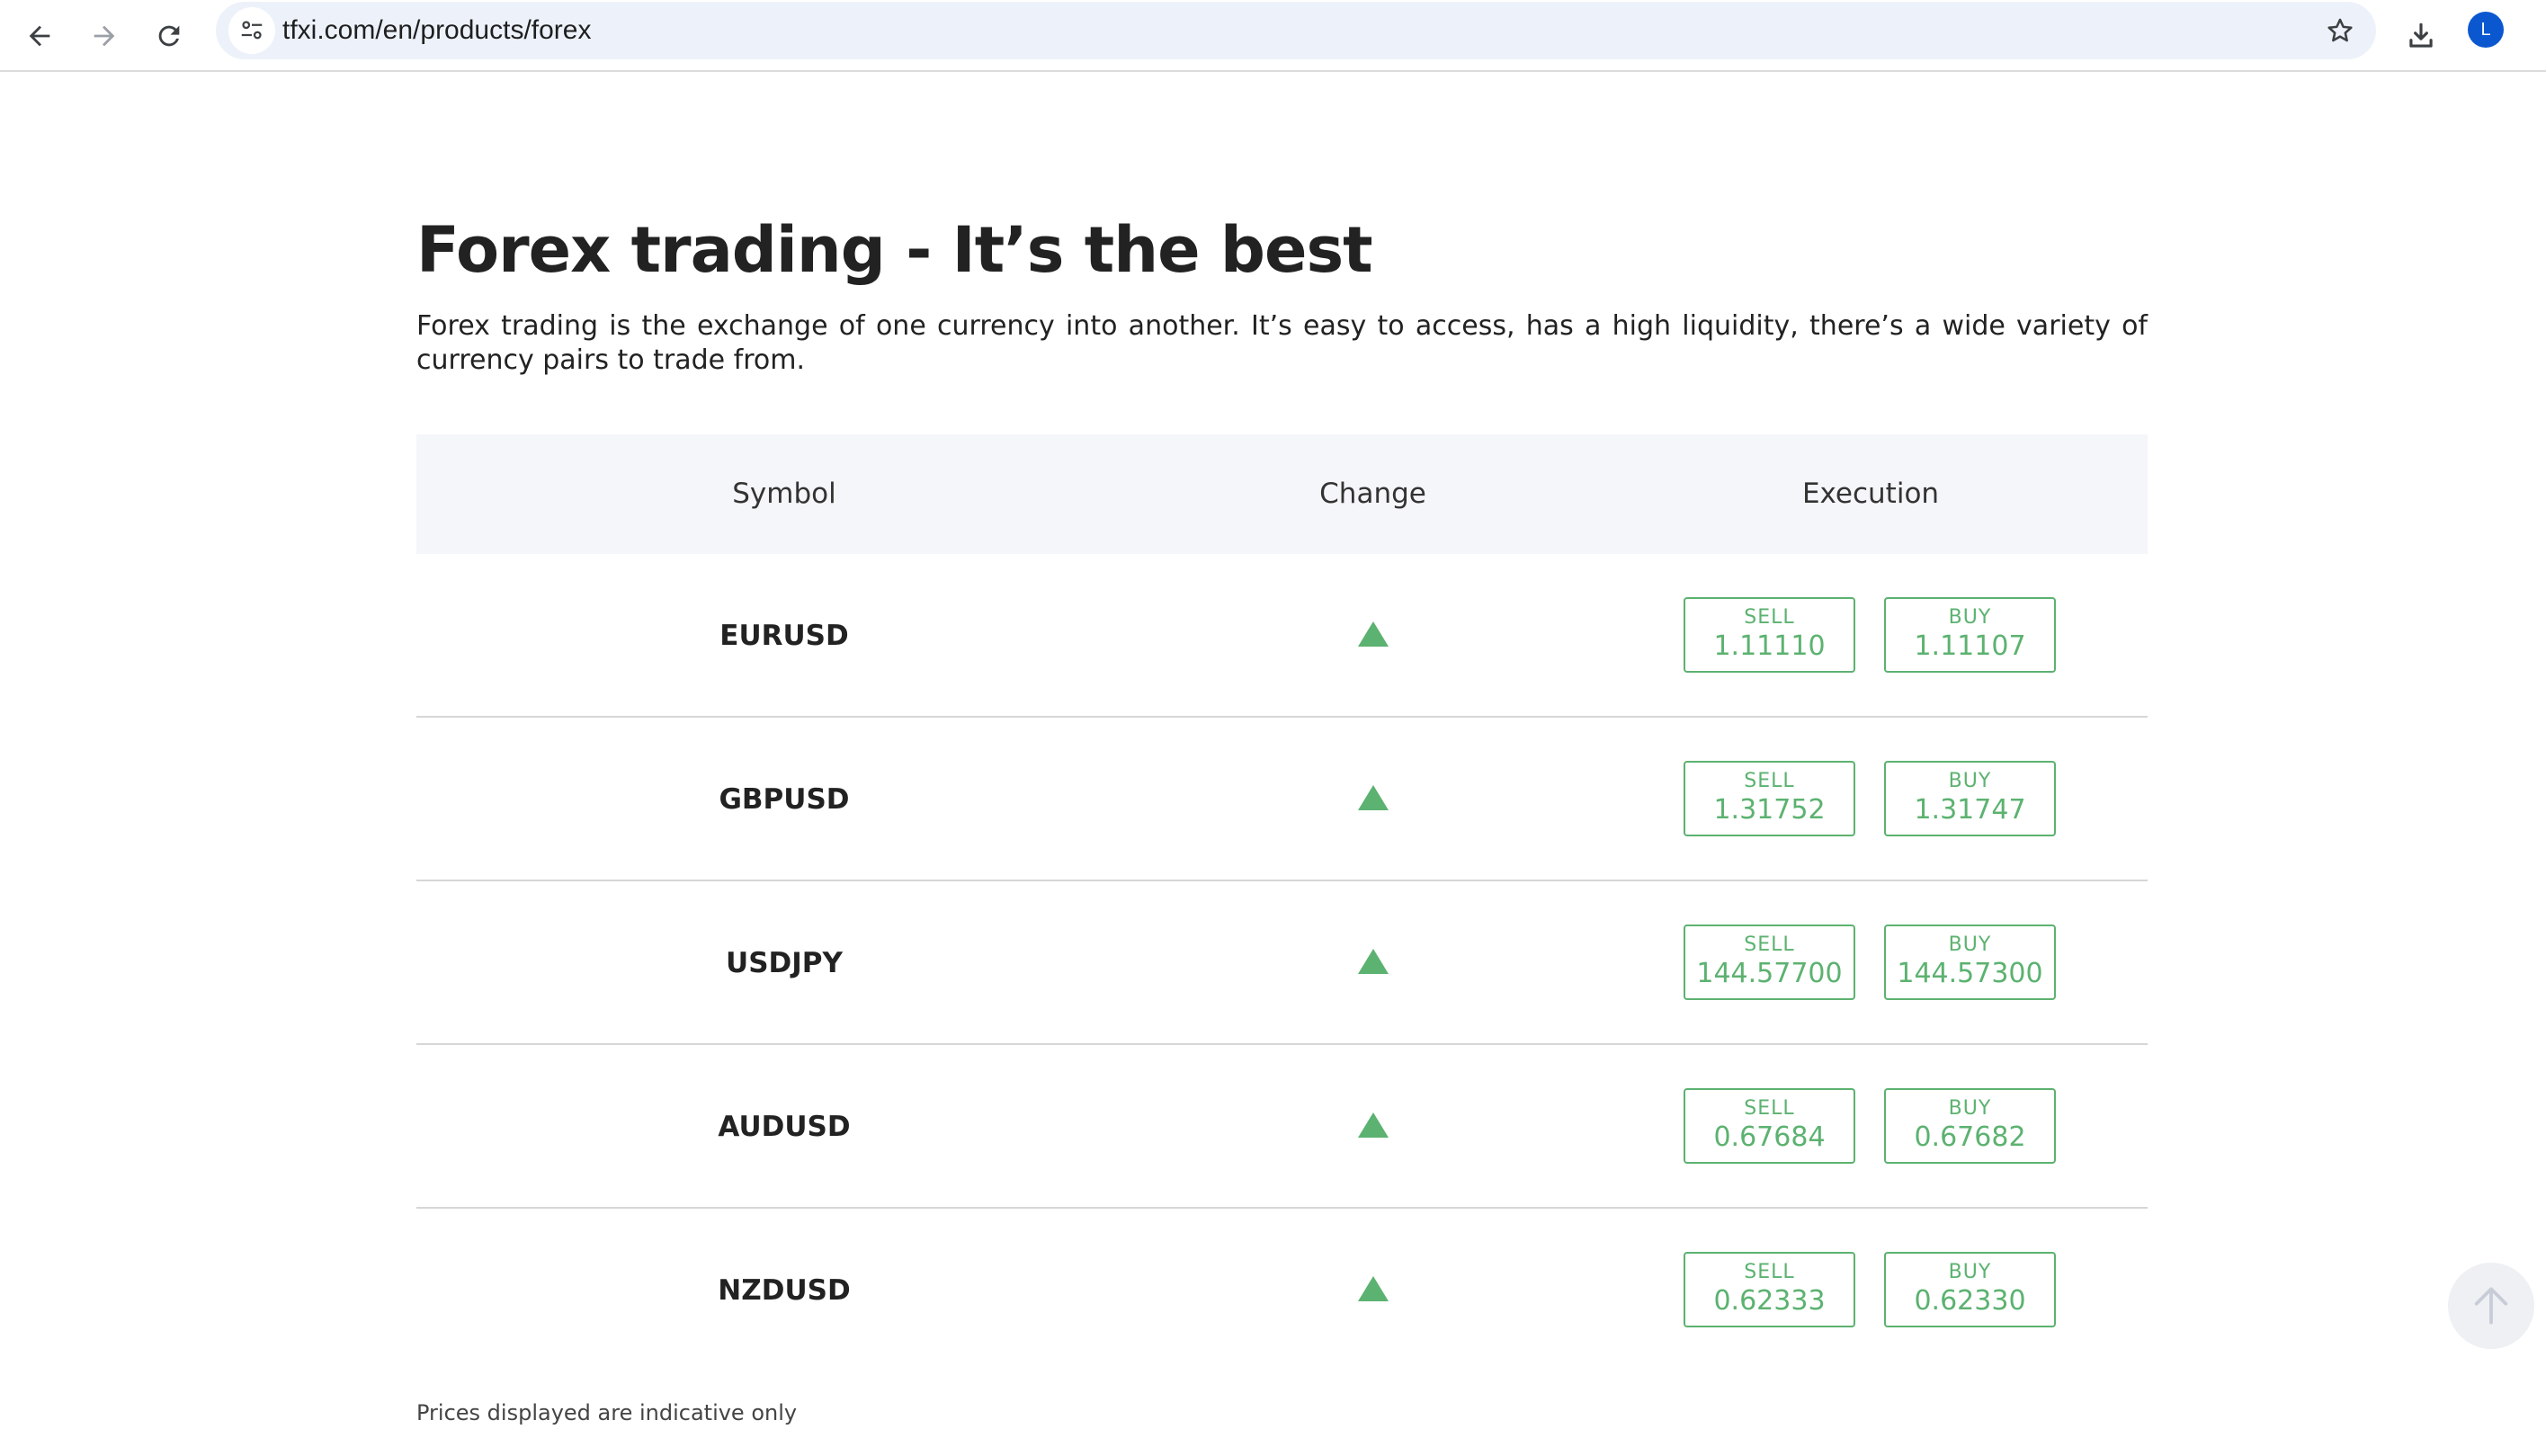  I want to click on browser-toolbar: tfxi.com/en/products/forex L, so click(1273, 36).